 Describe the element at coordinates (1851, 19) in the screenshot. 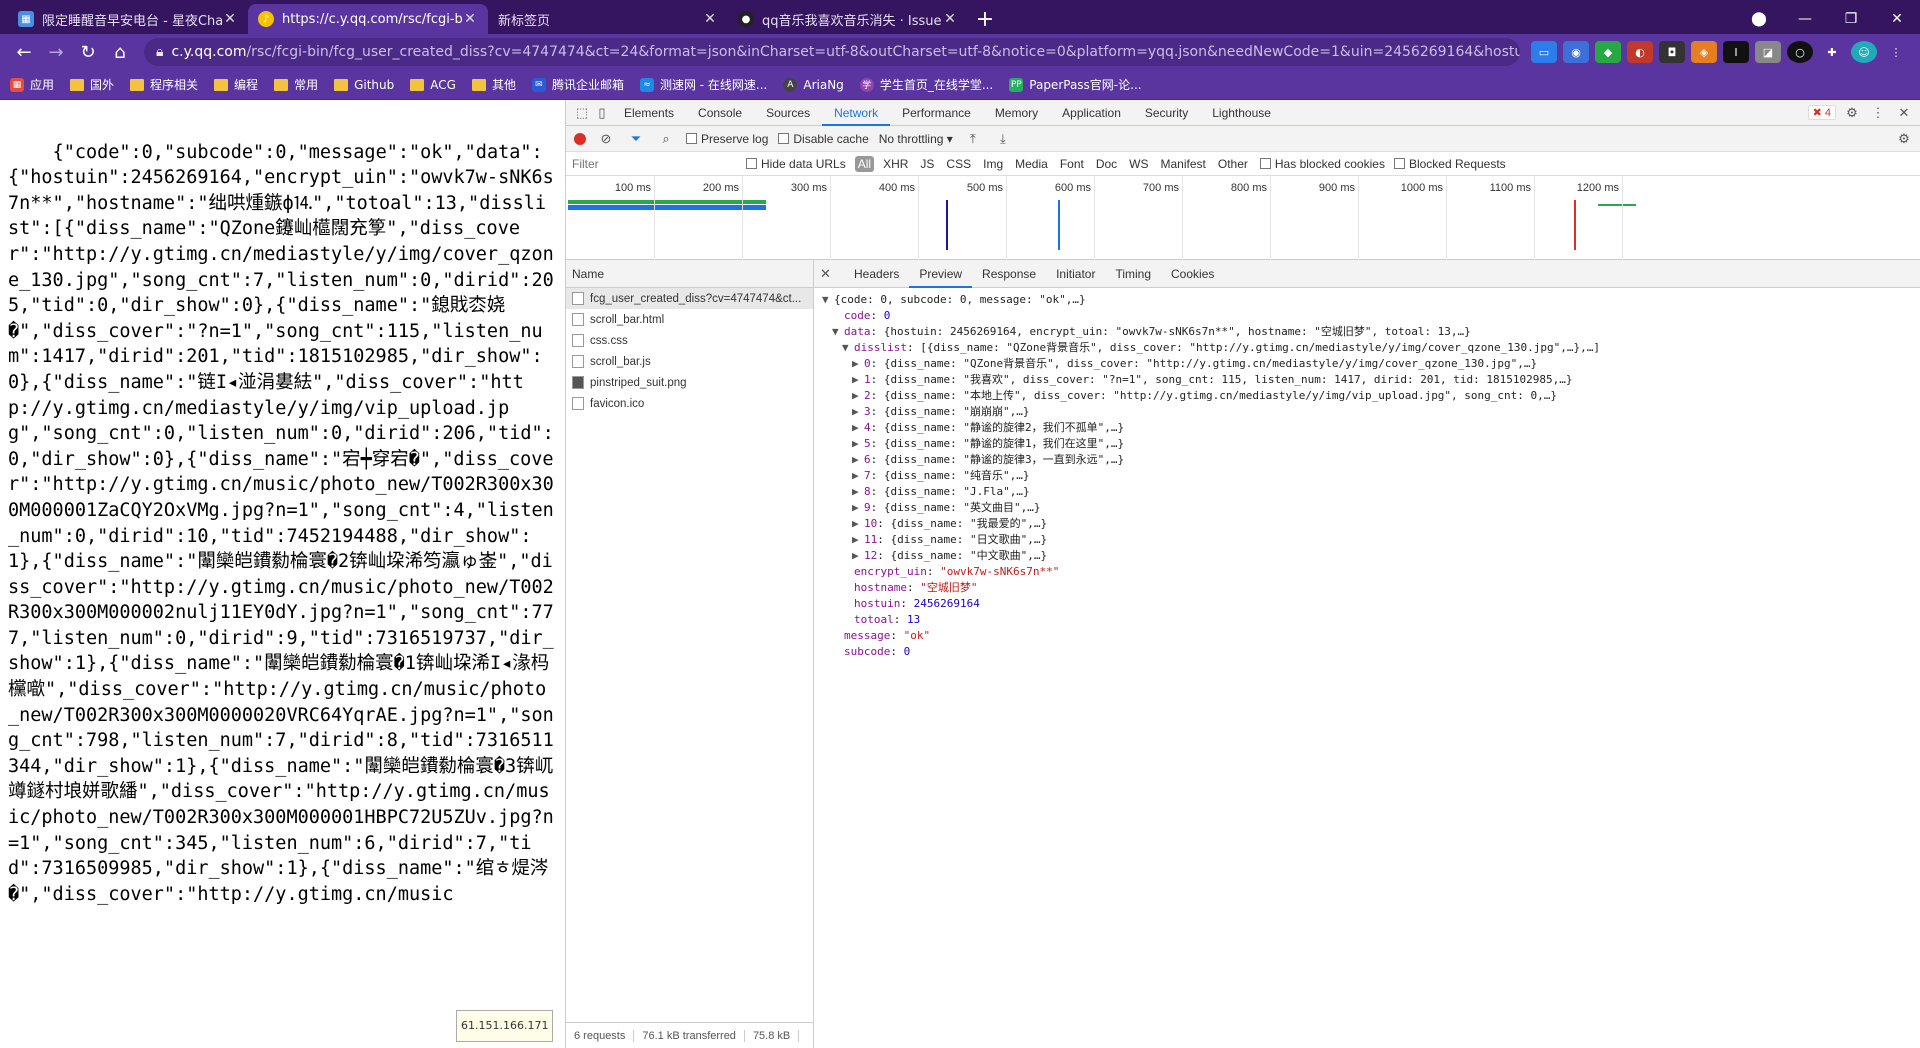

I see `restore-icon: ❐` at that location.